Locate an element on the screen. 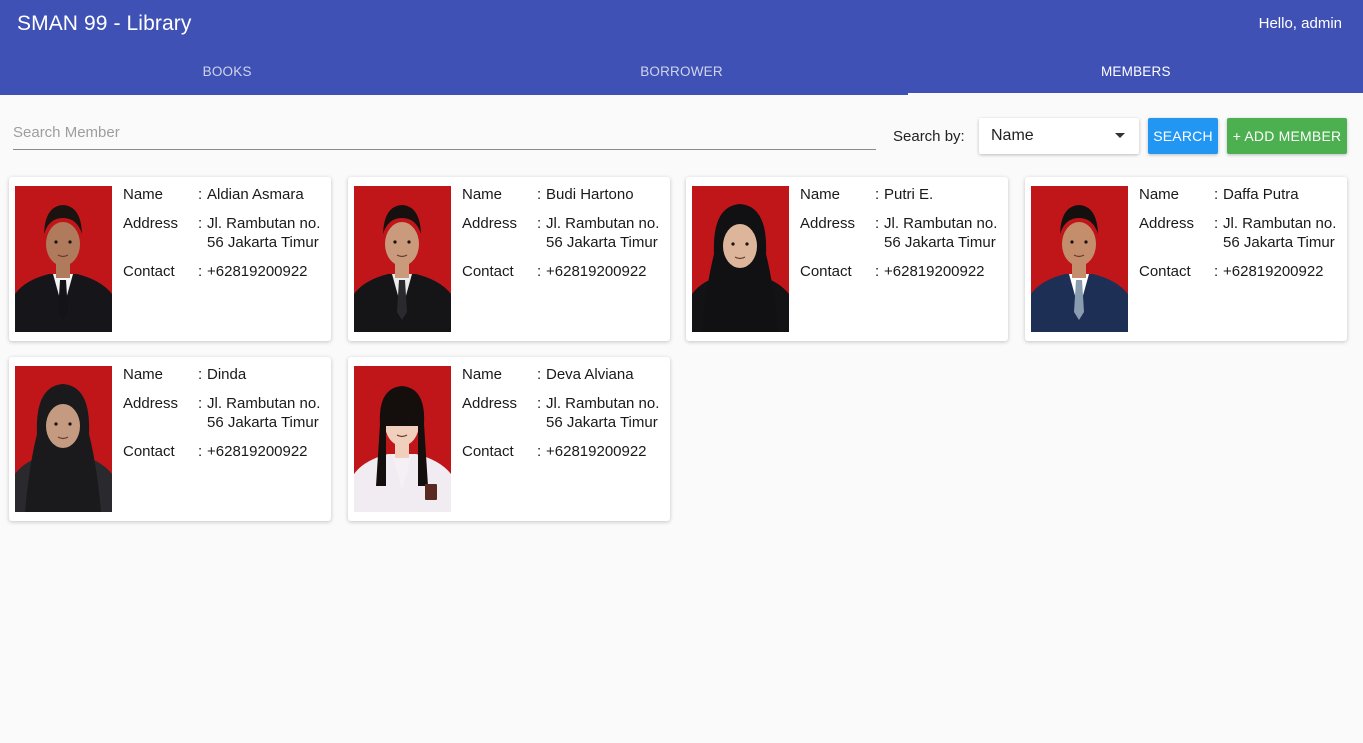  tab-borrower: BORROWER is located at coordinates (681, 71).